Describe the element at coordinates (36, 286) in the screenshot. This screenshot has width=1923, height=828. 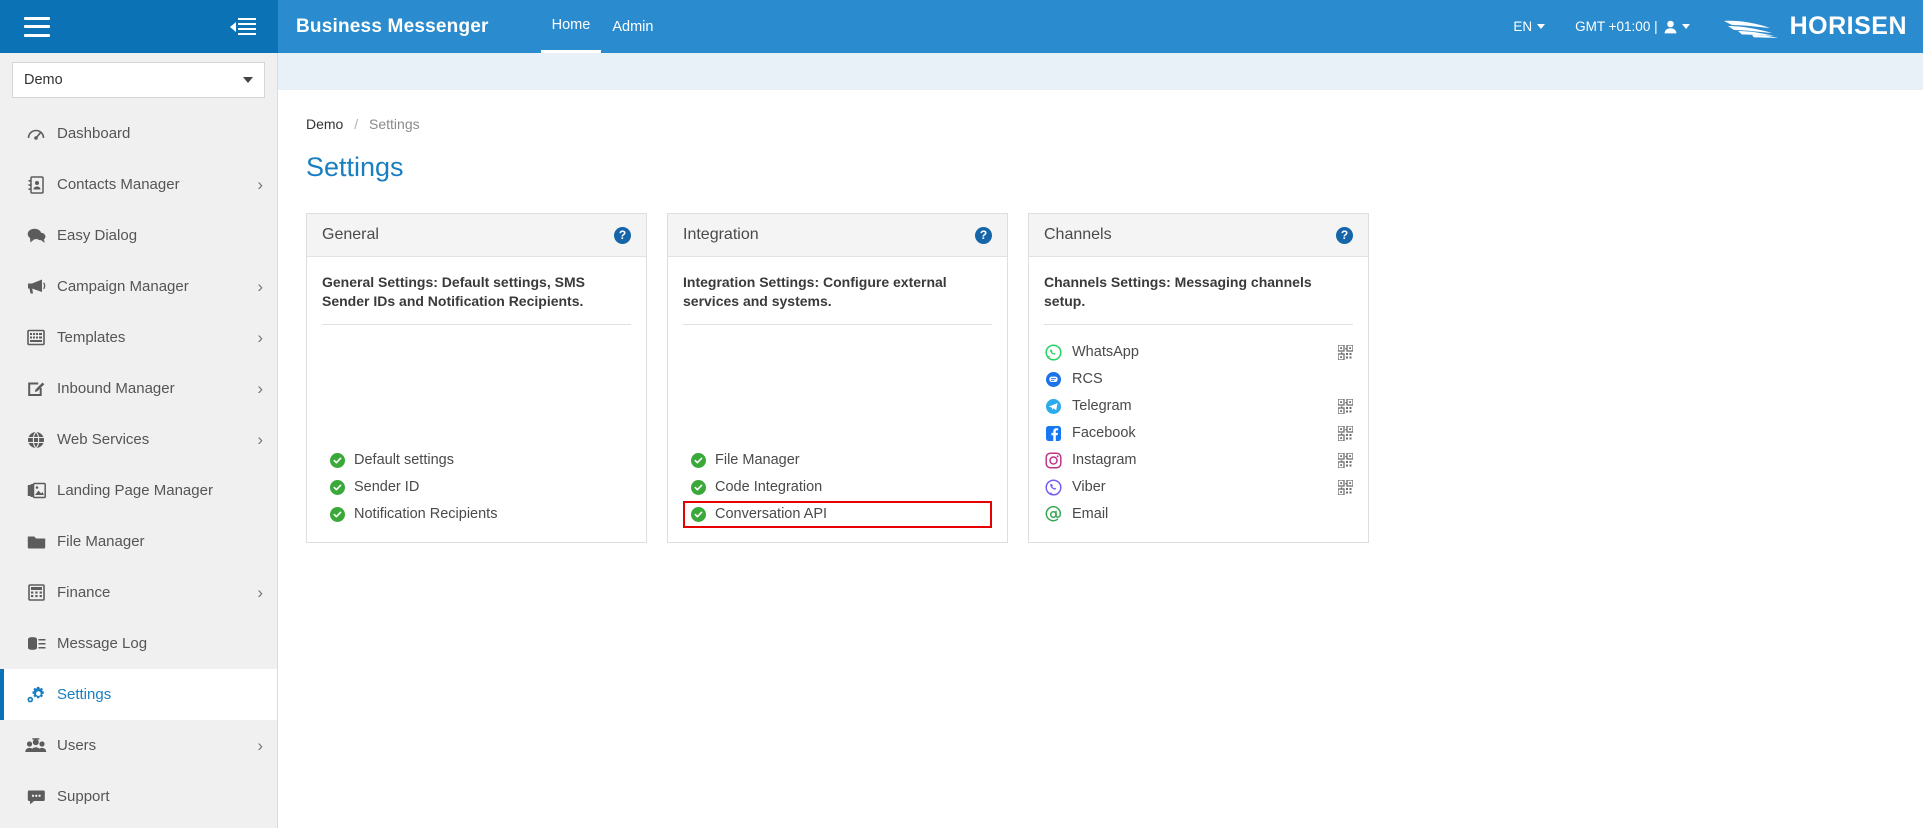
I see `megaphone-icon` at that location.